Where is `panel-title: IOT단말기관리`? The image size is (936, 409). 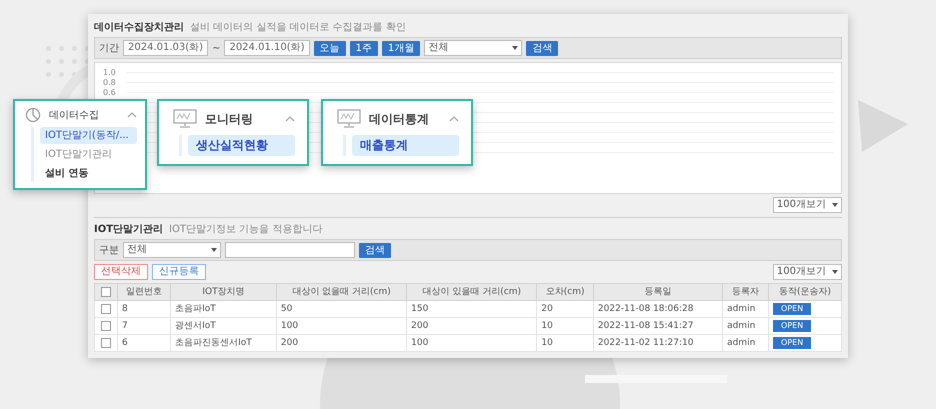
panel-title: IOT단말기관리 is located at coordinates (129, 229).